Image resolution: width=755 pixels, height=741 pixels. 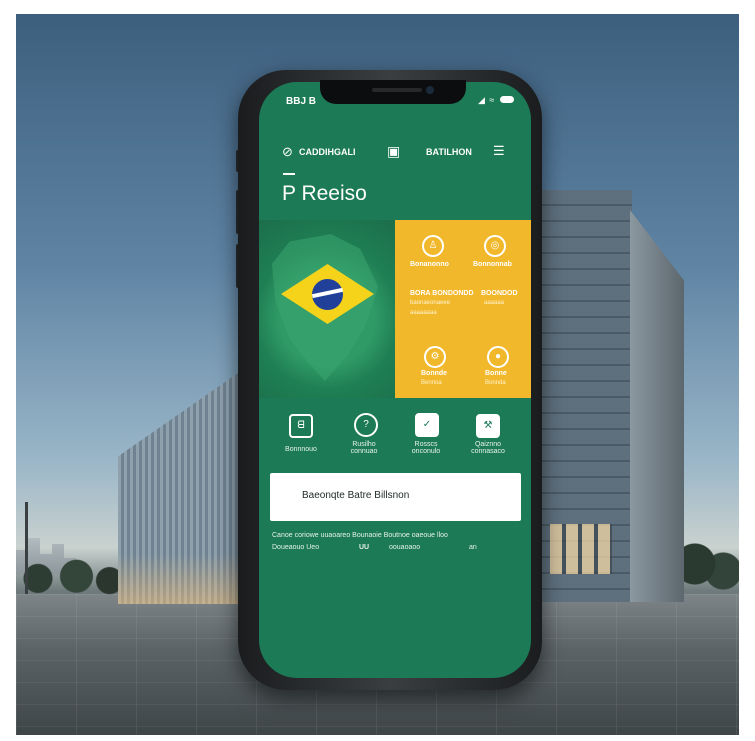 I want to click on info-card-text: Baeonqte Batre Billsnon, so click(x=356, y=495).